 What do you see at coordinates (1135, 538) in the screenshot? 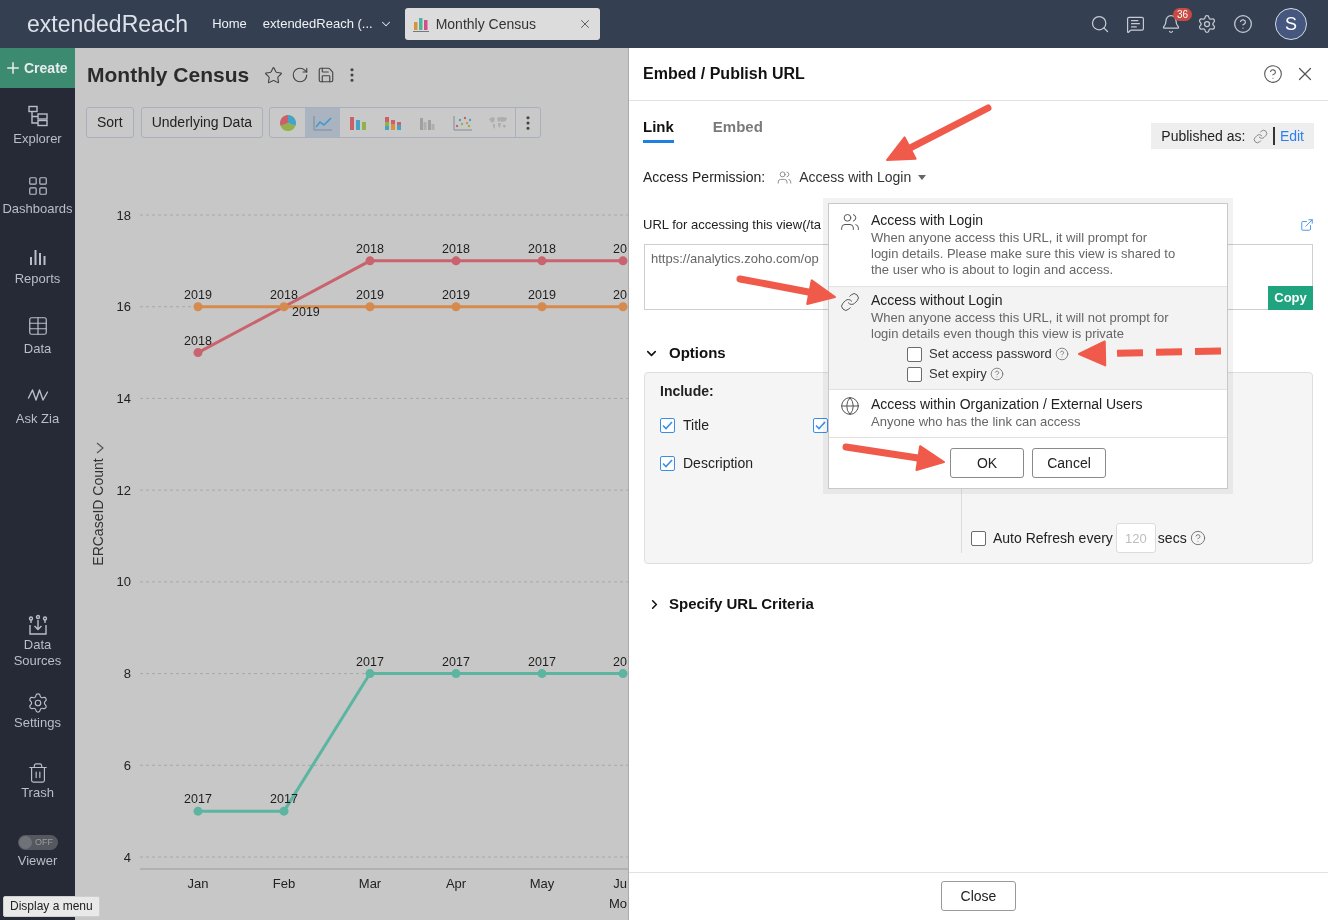
I see `refresh-interval-field: 120` at bounding box center [1135, 538].